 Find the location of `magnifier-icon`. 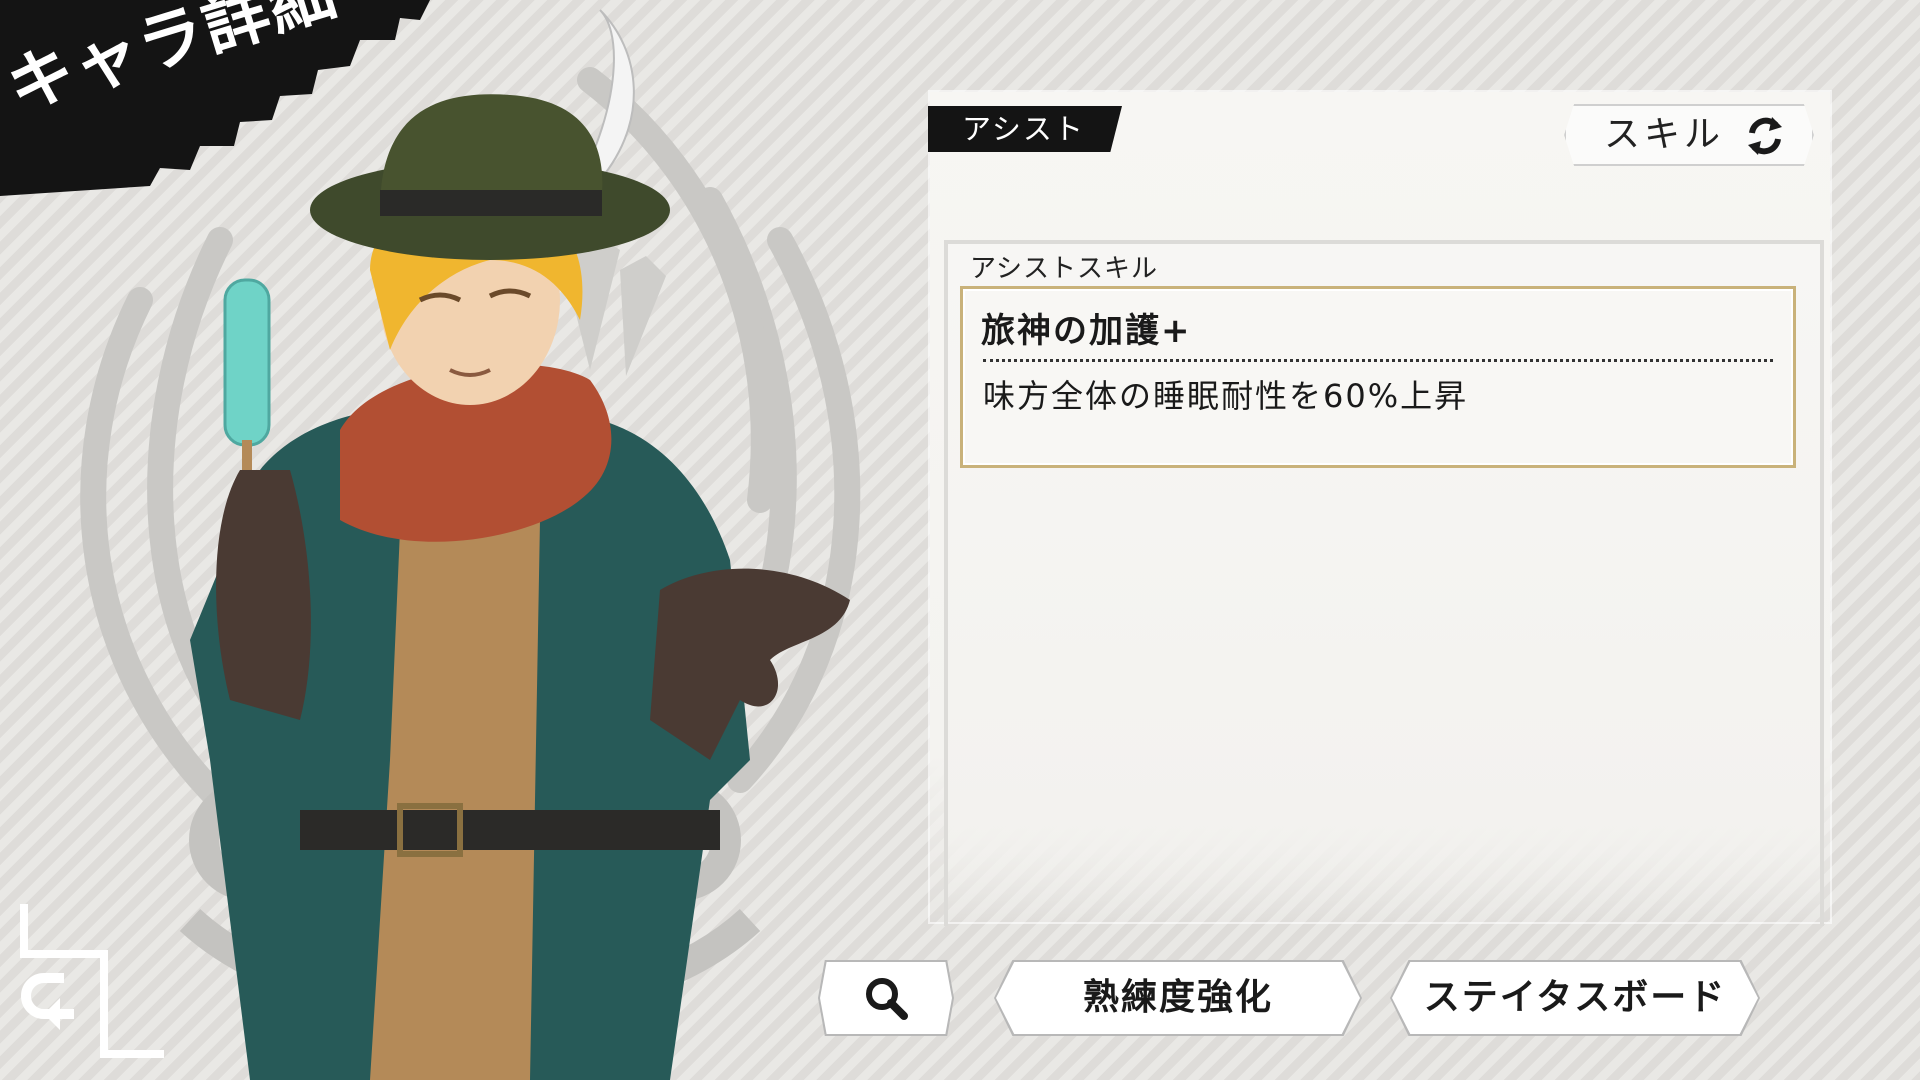

magnifier-icon is located at coordinates (887, 999).